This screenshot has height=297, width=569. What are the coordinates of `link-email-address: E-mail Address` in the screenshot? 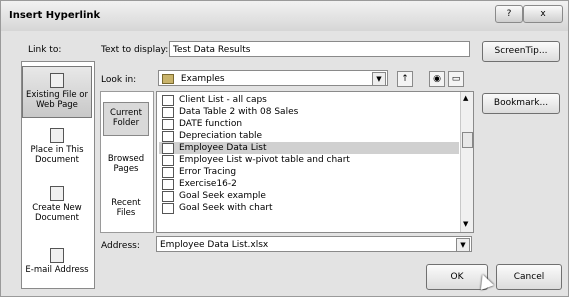 It's located at (57, 261).